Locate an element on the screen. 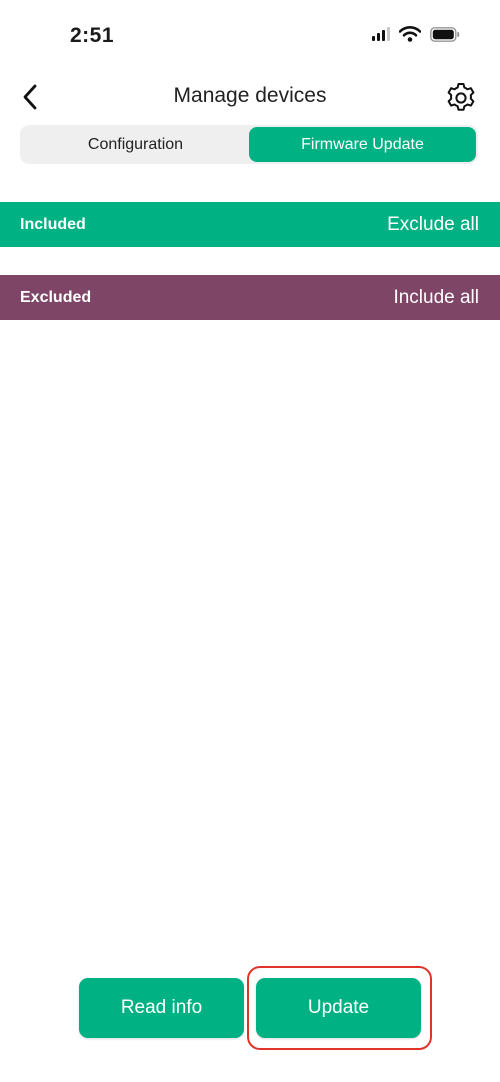  excluded-section-header: Excluded Include all is located at coordinates (250, 297).